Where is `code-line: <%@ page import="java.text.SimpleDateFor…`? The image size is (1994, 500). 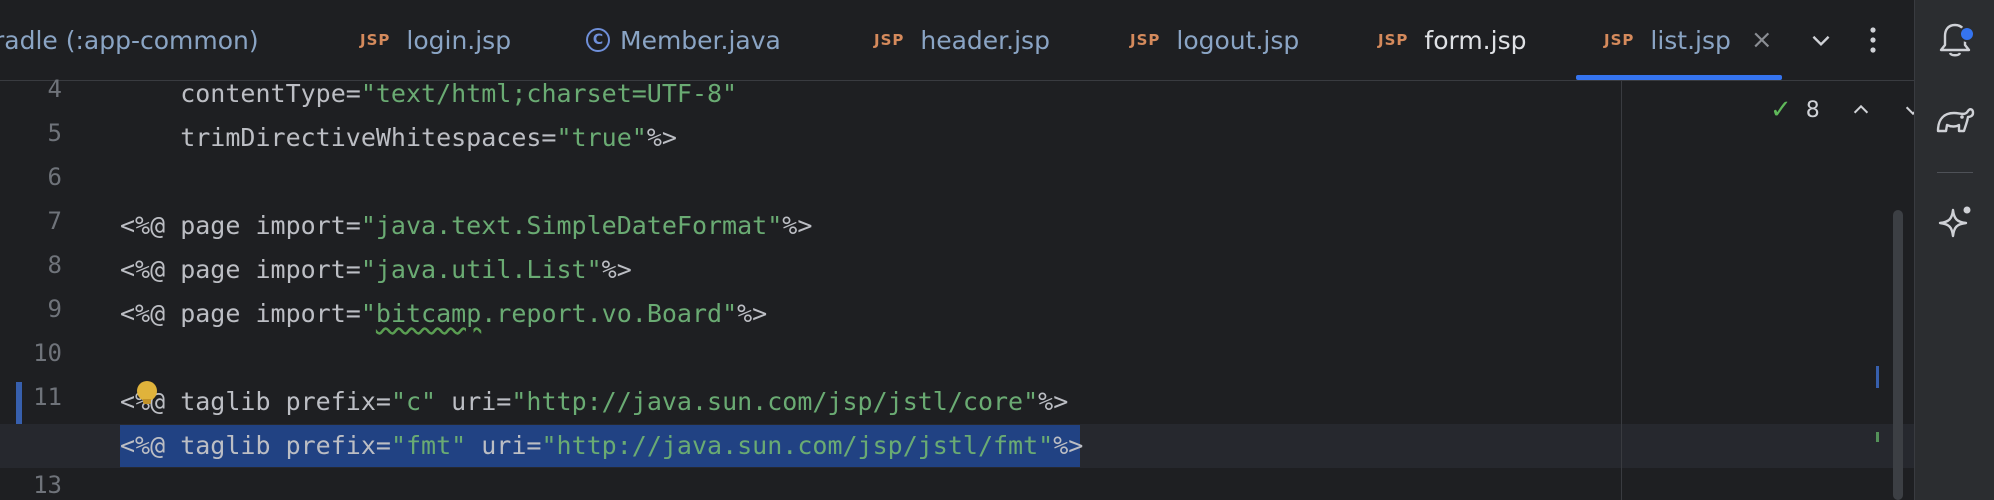
code-line: <%@ page import="java.text.SimpleDateFor… is located at coordinates (466, 226).